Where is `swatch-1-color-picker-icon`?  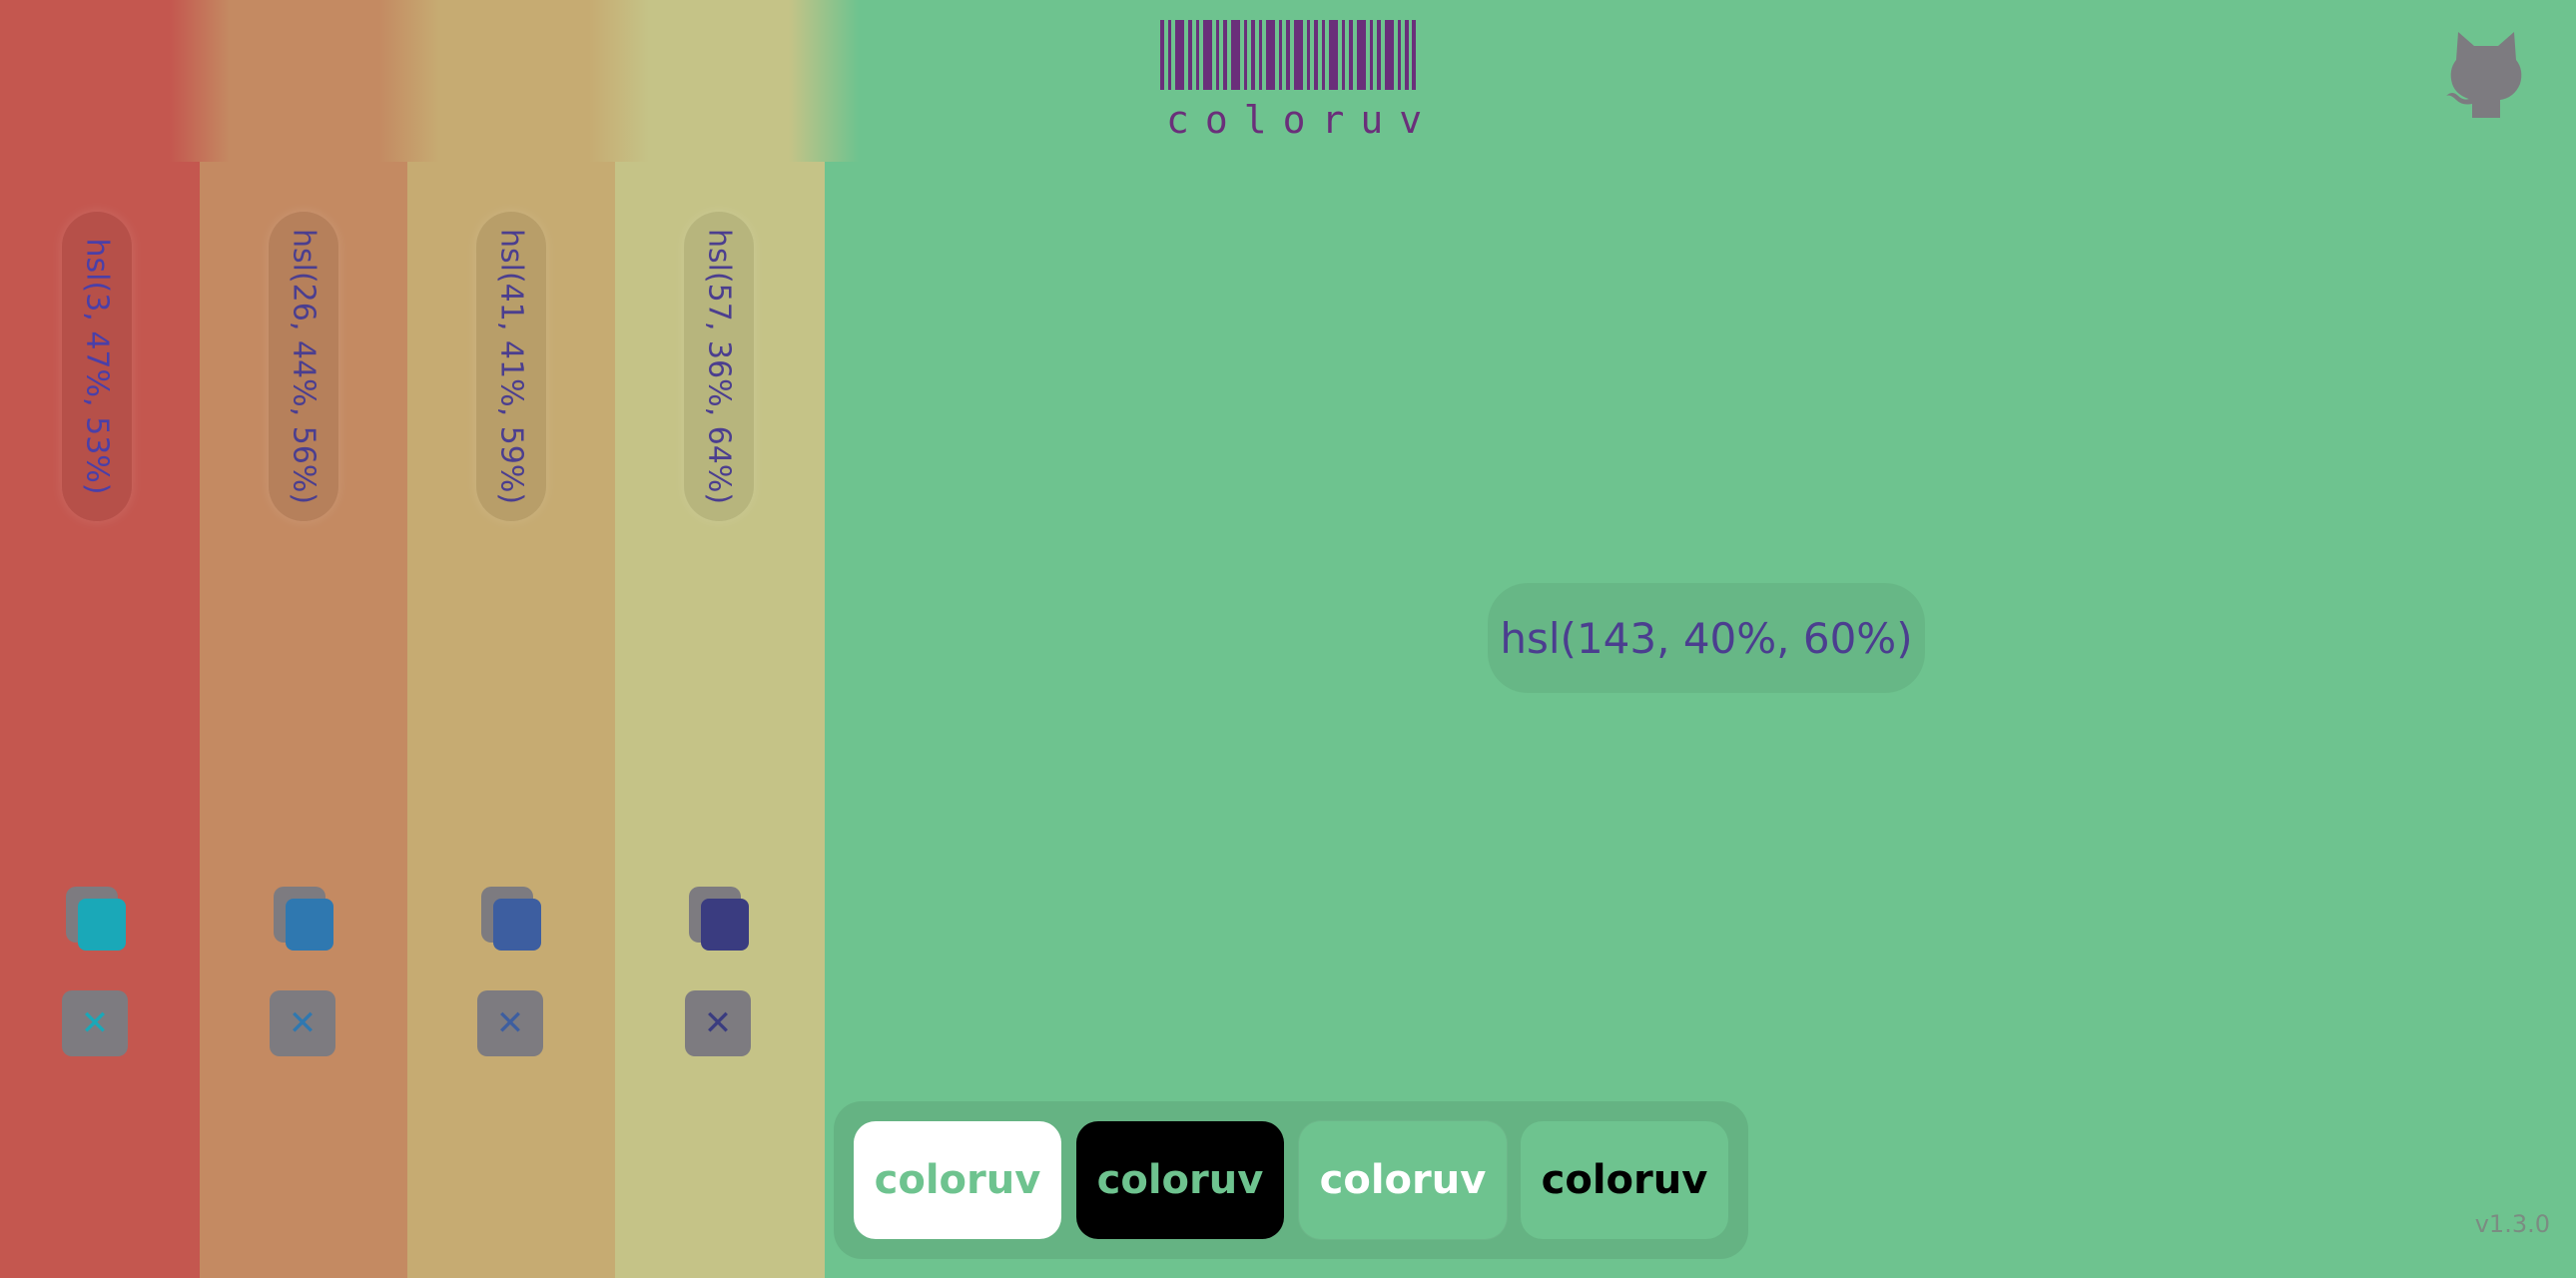
swatch-1-color-picker-icon is located at coordinates (96, 919).